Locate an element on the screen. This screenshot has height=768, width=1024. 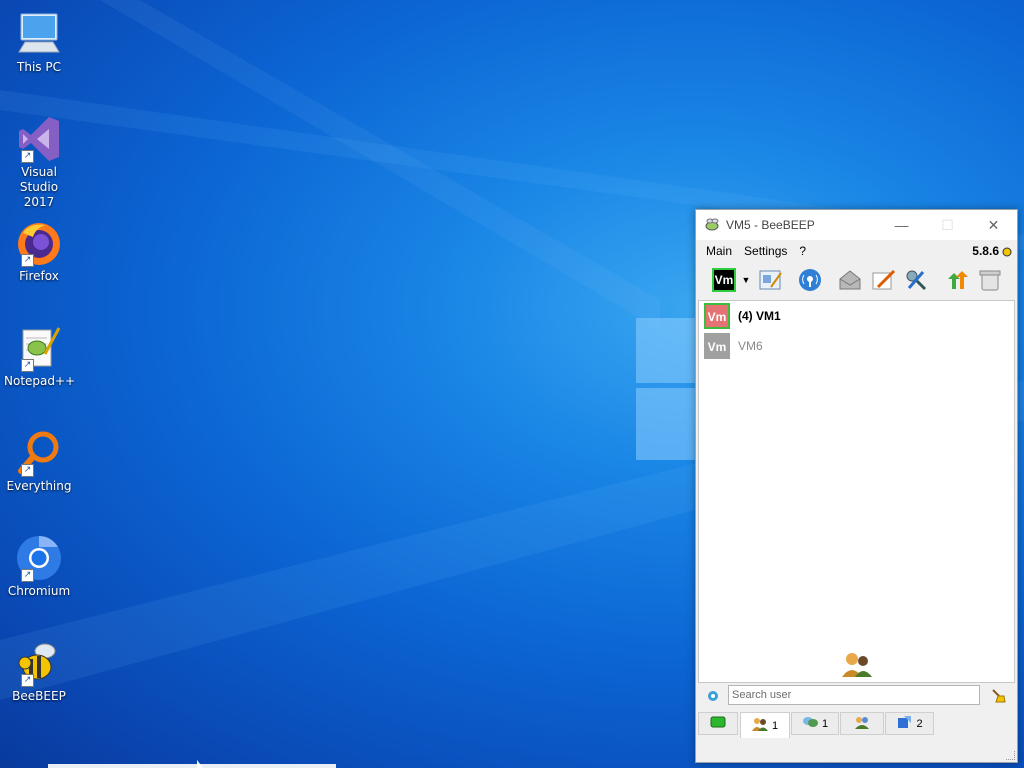
clear-search-icon is located at coordinates (998, 696).